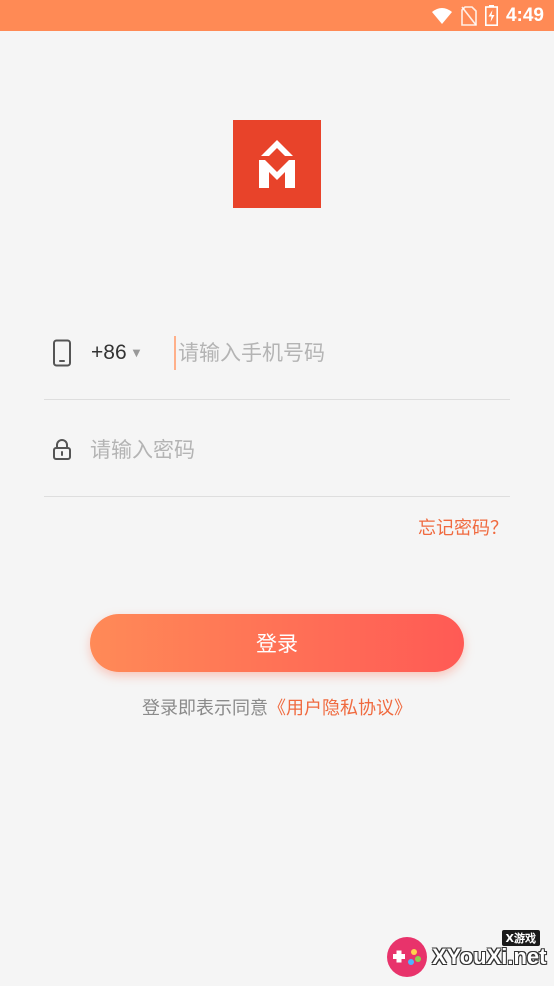  Describe the element at coordinates (334, 353) in the screenshot. I see `phone-input` at that location.